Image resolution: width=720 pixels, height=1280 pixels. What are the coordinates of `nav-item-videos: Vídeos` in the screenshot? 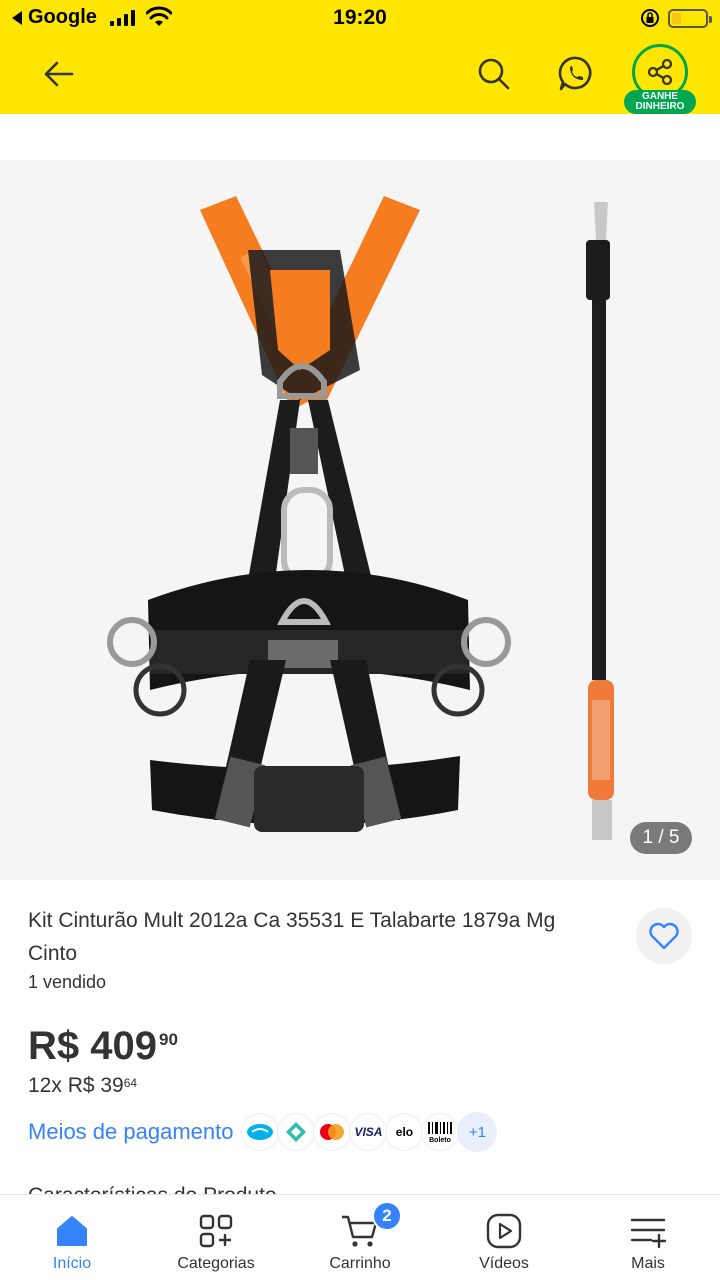 It's located at (504, 1237).